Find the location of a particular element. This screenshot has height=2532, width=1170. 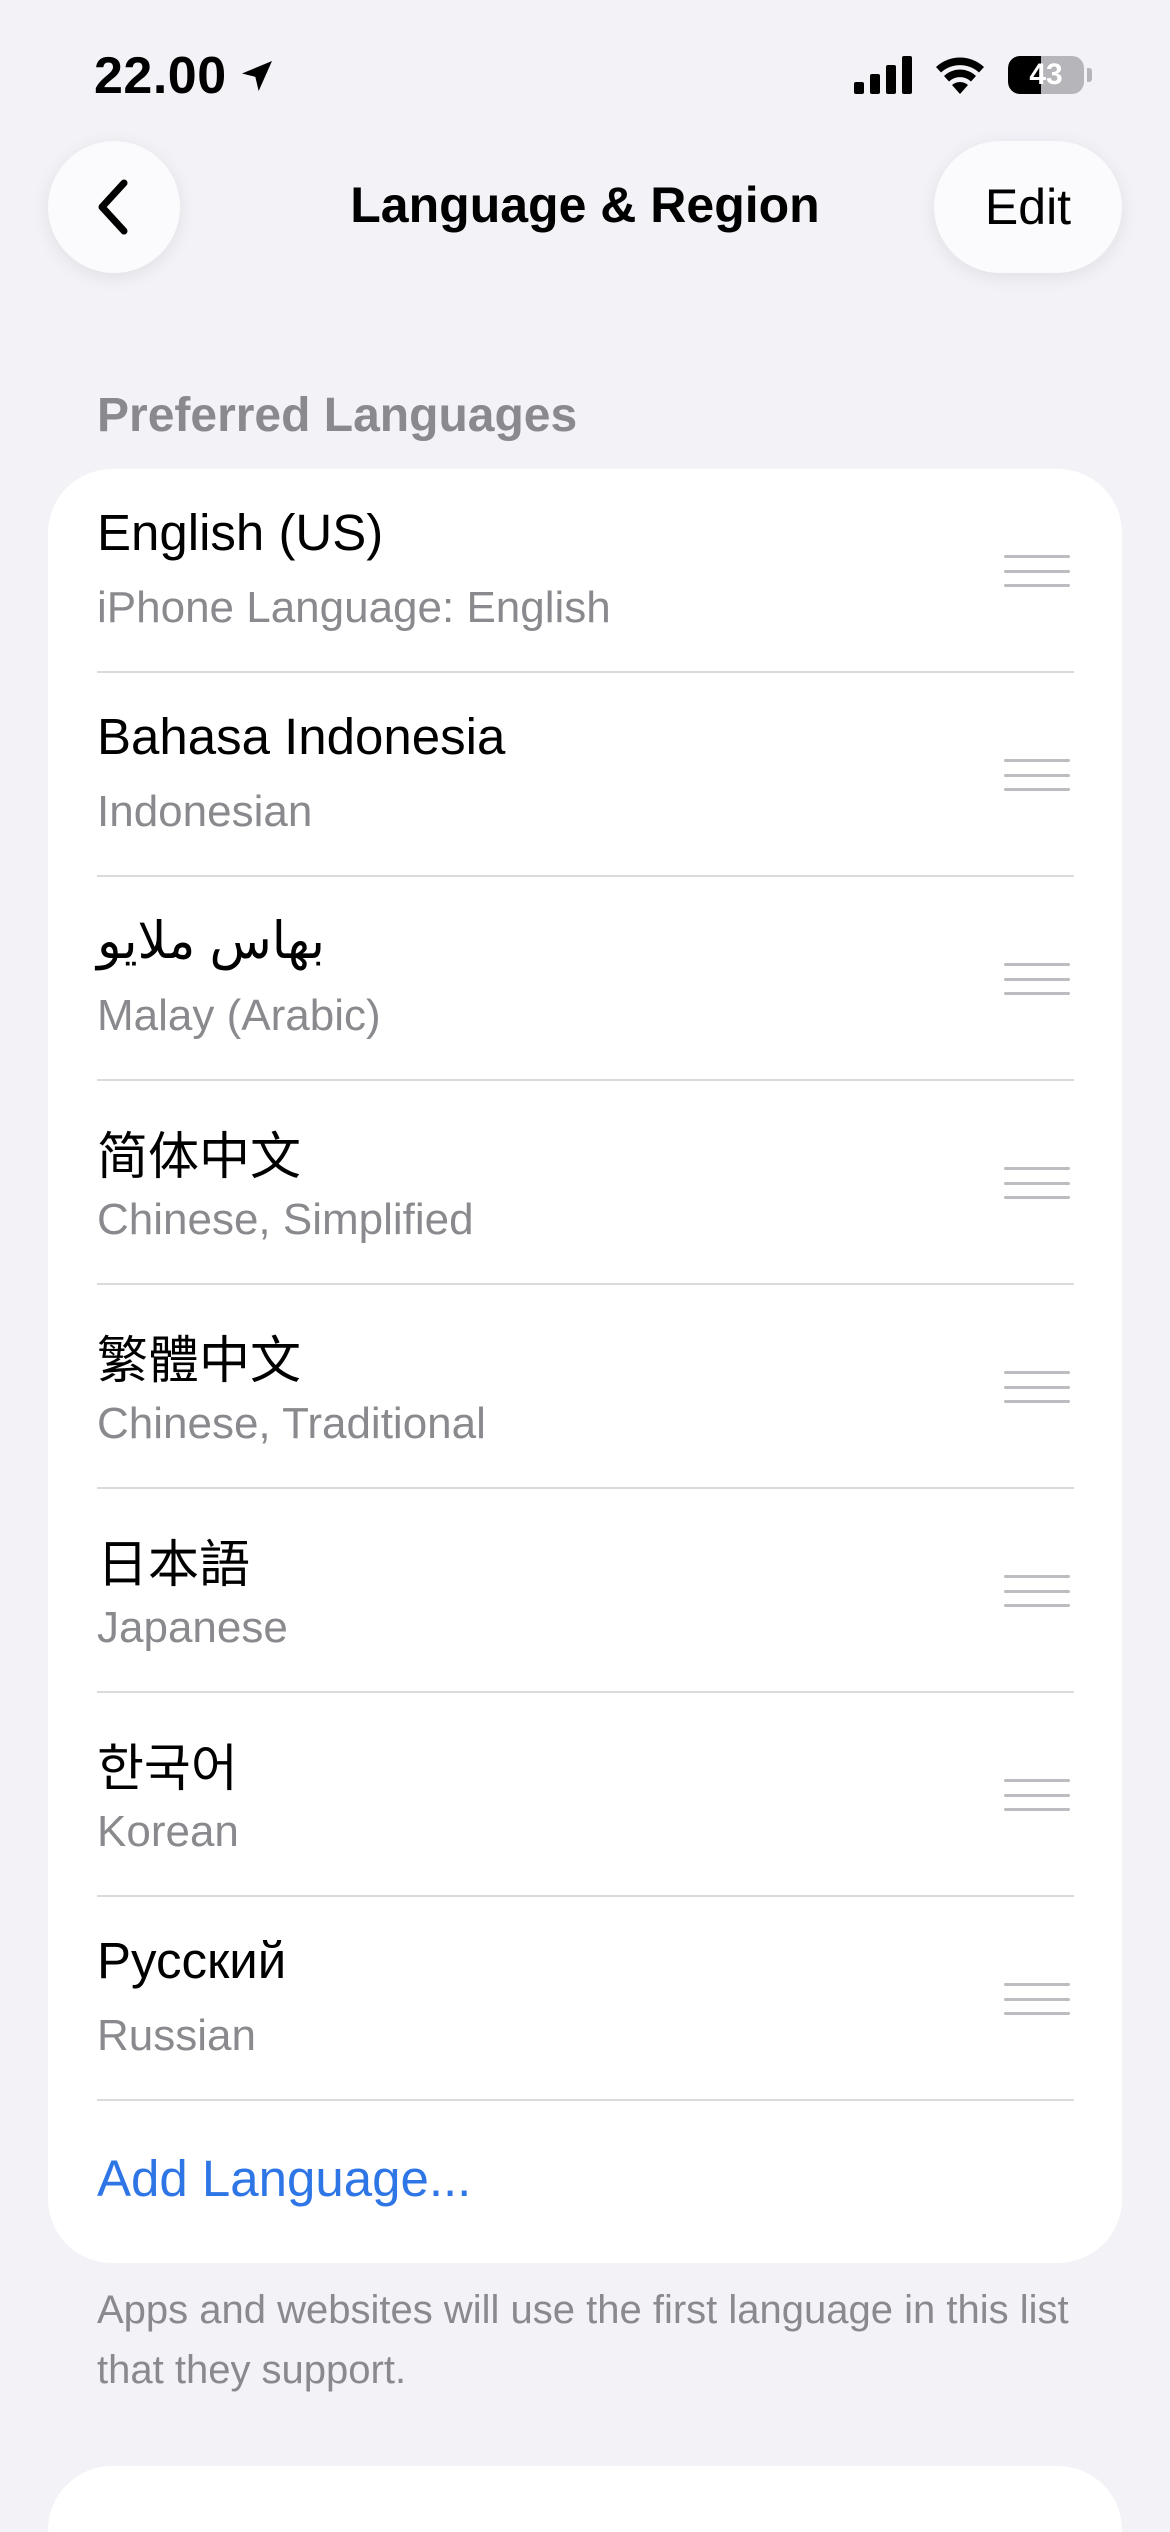

list-item-language: Русский Russian is located at coordinates (585, 1999).